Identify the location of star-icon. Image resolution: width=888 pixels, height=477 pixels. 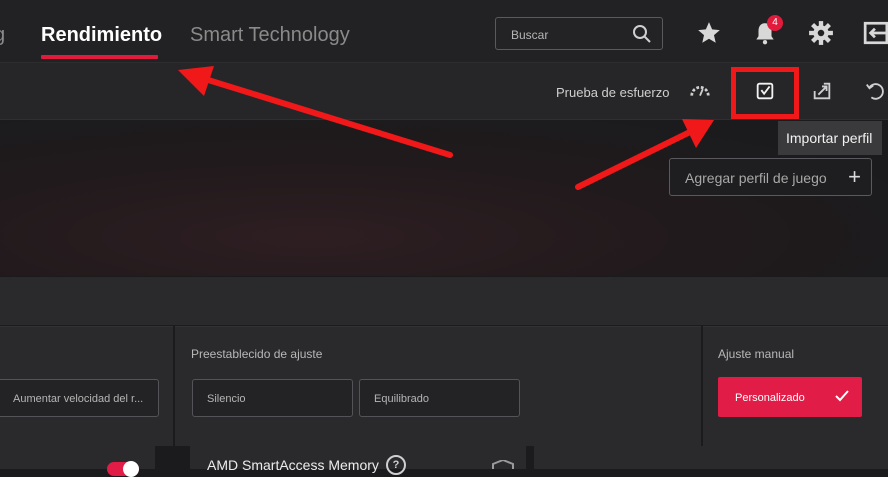
(709, 33).